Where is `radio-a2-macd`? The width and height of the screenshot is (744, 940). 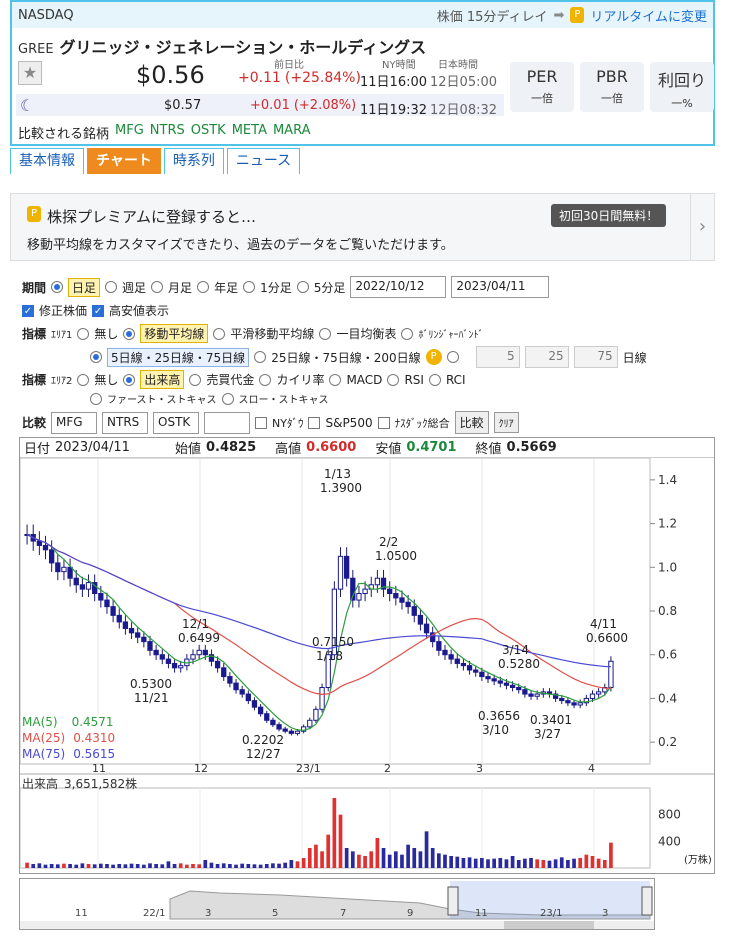 radio-a2-macd is located at coordinates (335, 379).